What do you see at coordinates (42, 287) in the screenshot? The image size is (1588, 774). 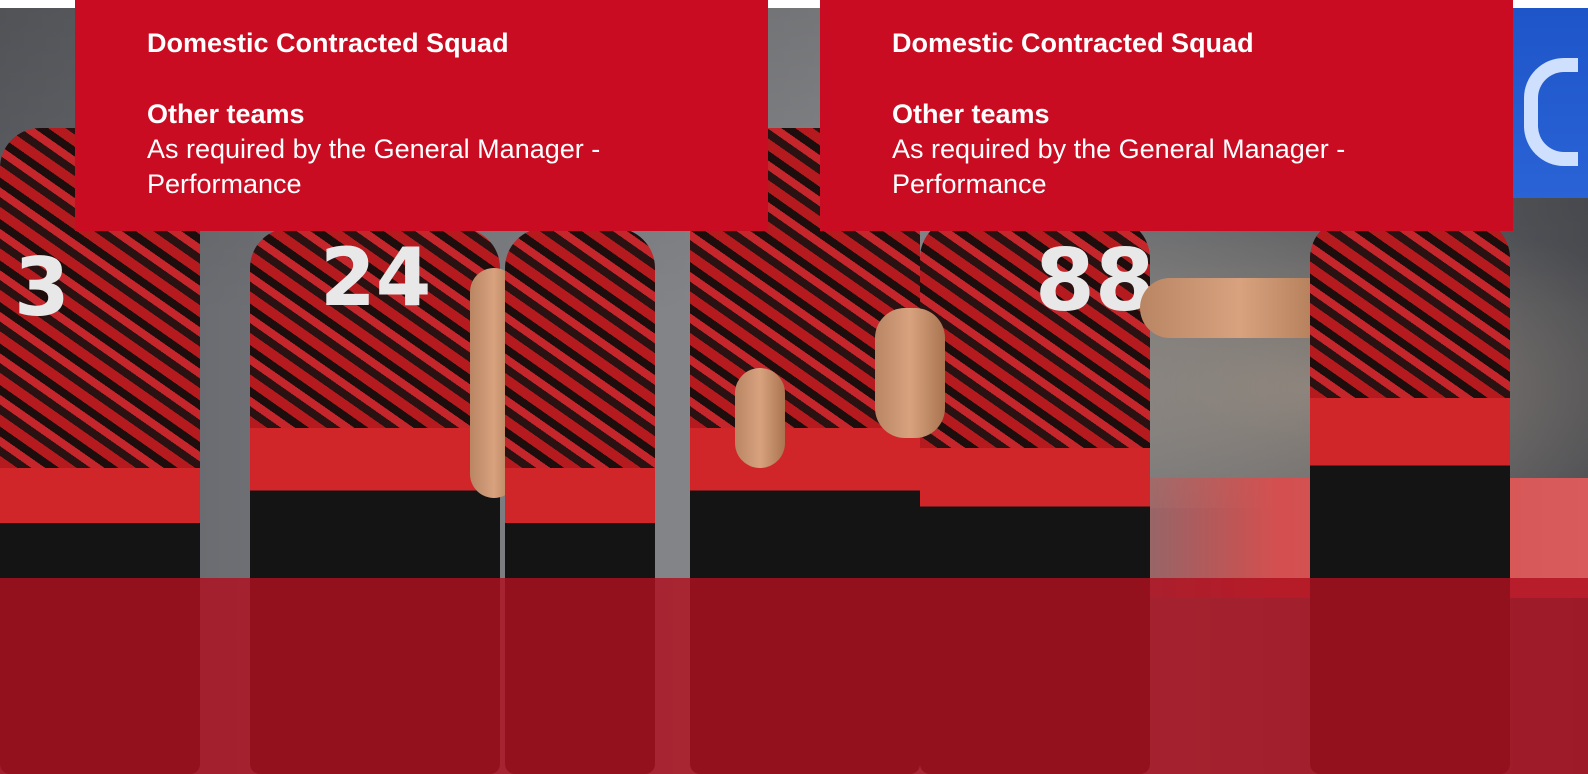 I see `jersey-number: 3` at bounding box center [42, 287].